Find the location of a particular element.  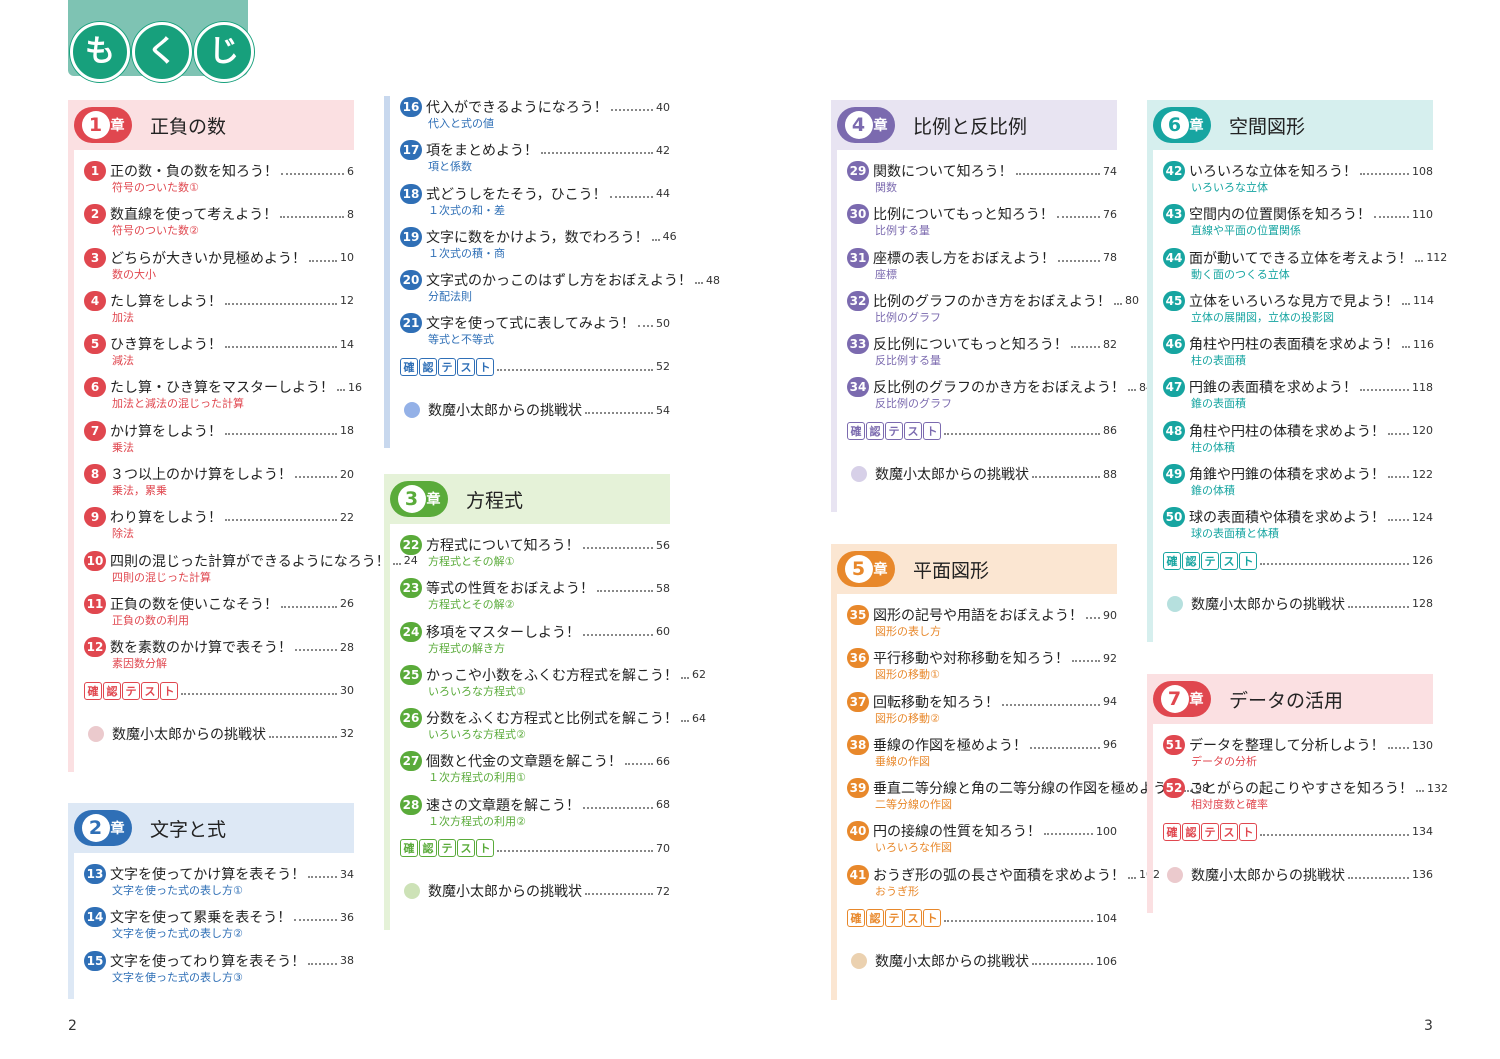

list-item: 22 方程式について知ろう！ 56 方程式とその解① is located at coordinates (535, 555).